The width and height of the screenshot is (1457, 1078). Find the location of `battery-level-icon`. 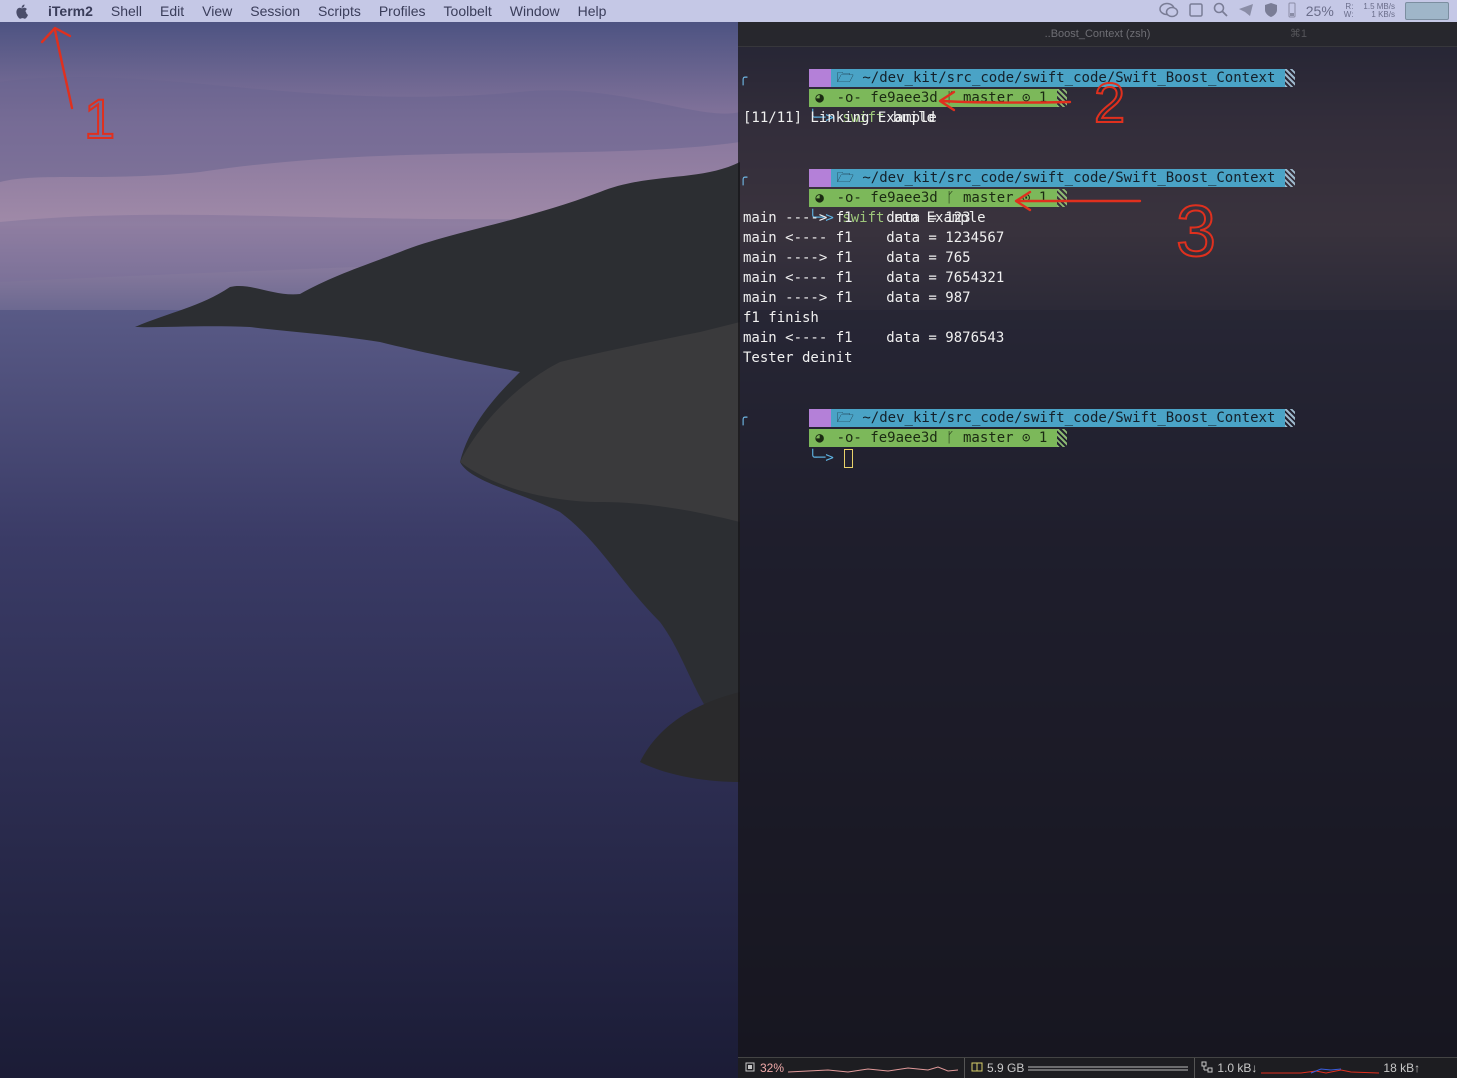

battery-level-icon is located at coordinates (1292, 11).